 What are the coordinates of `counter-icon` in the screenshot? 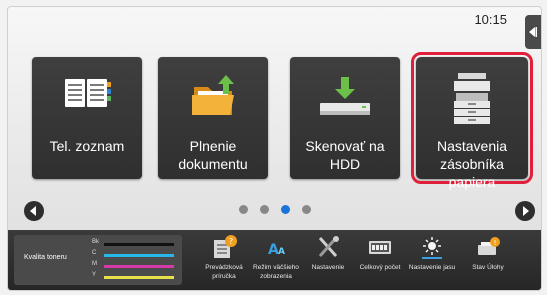 It's located at (380, 247).